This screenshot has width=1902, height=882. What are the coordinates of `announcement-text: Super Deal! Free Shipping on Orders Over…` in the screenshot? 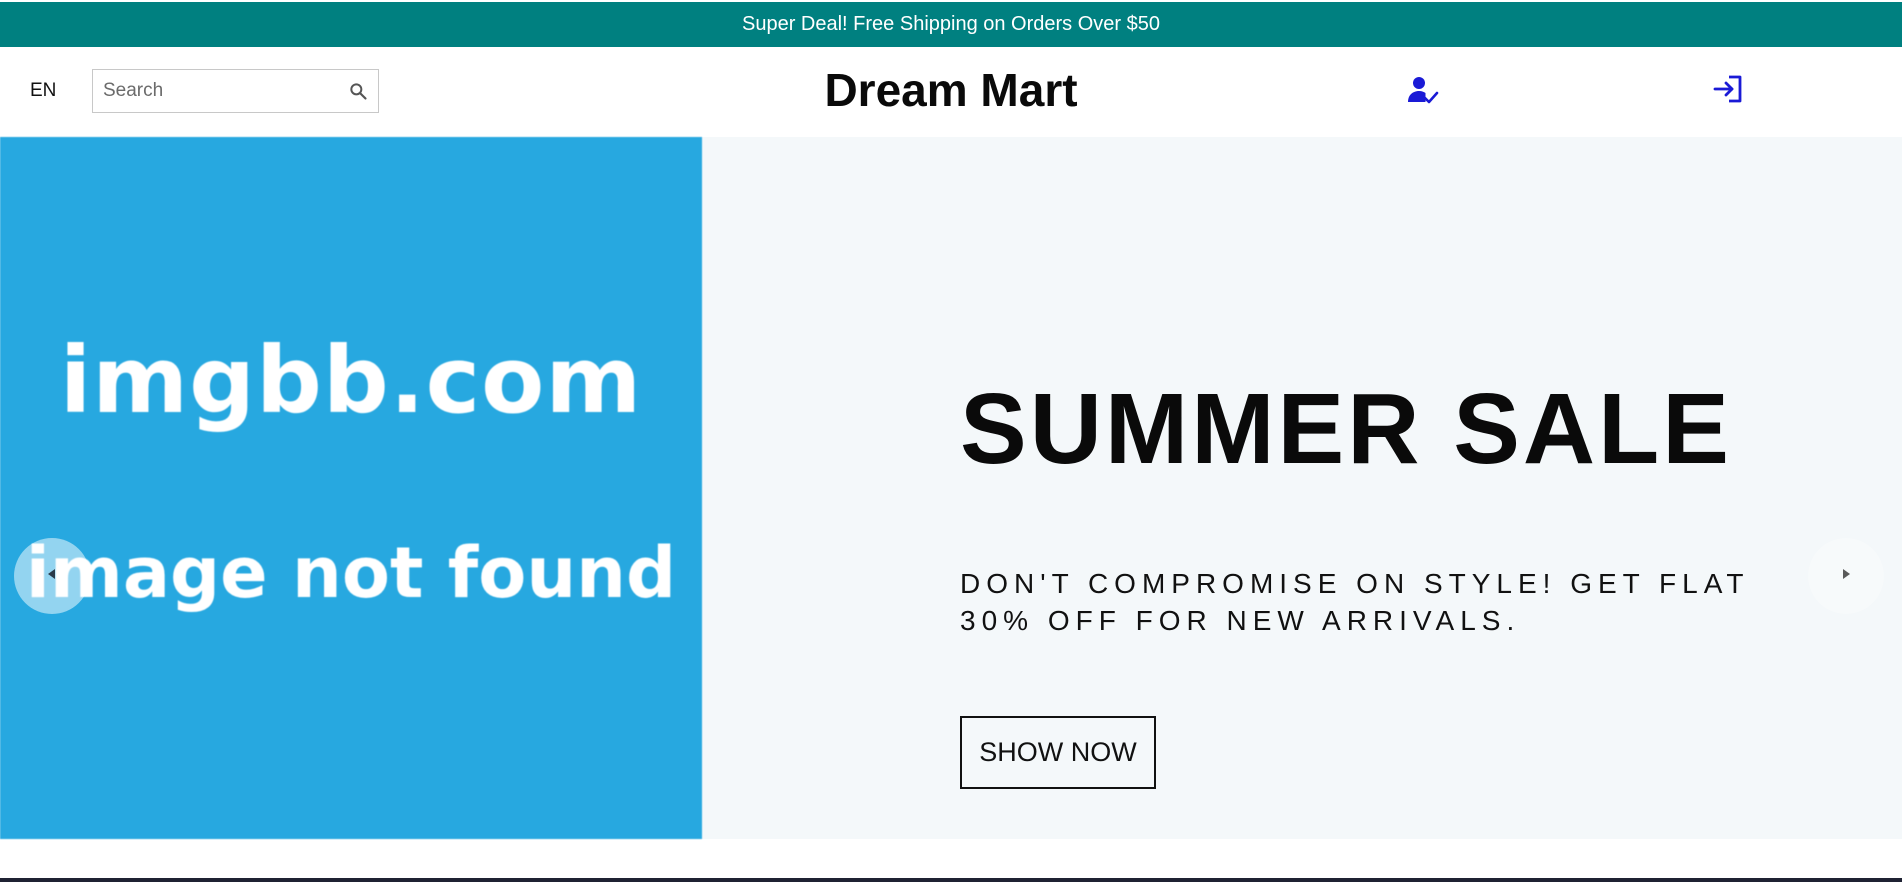 It's located at (951, 24).